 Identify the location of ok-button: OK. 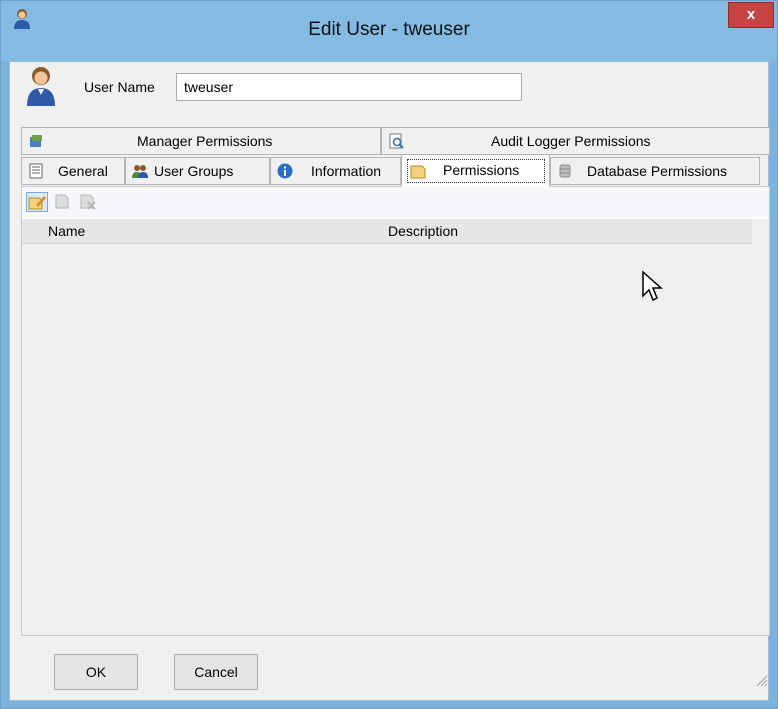
(96, 672).